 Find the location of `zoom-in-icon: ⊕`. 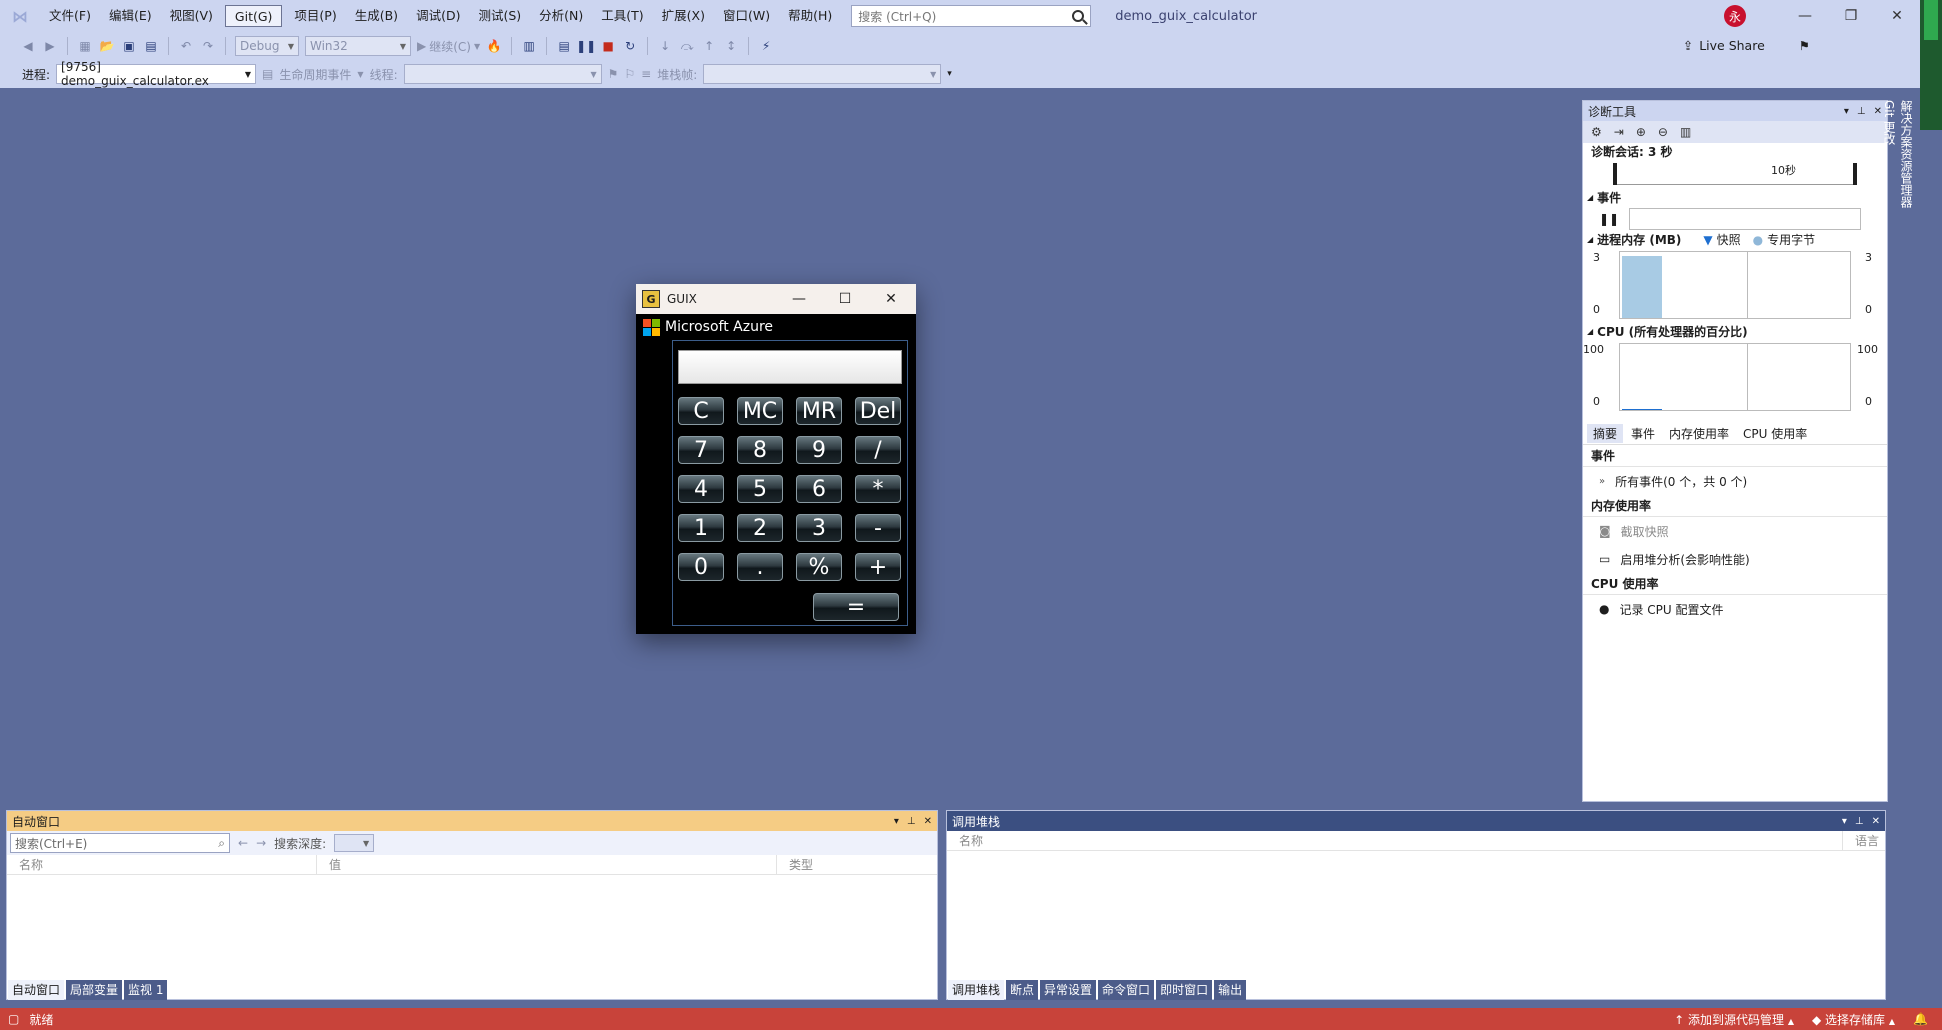

zoom-in-icon: ⊕ is located at coordinates (1641, 132).